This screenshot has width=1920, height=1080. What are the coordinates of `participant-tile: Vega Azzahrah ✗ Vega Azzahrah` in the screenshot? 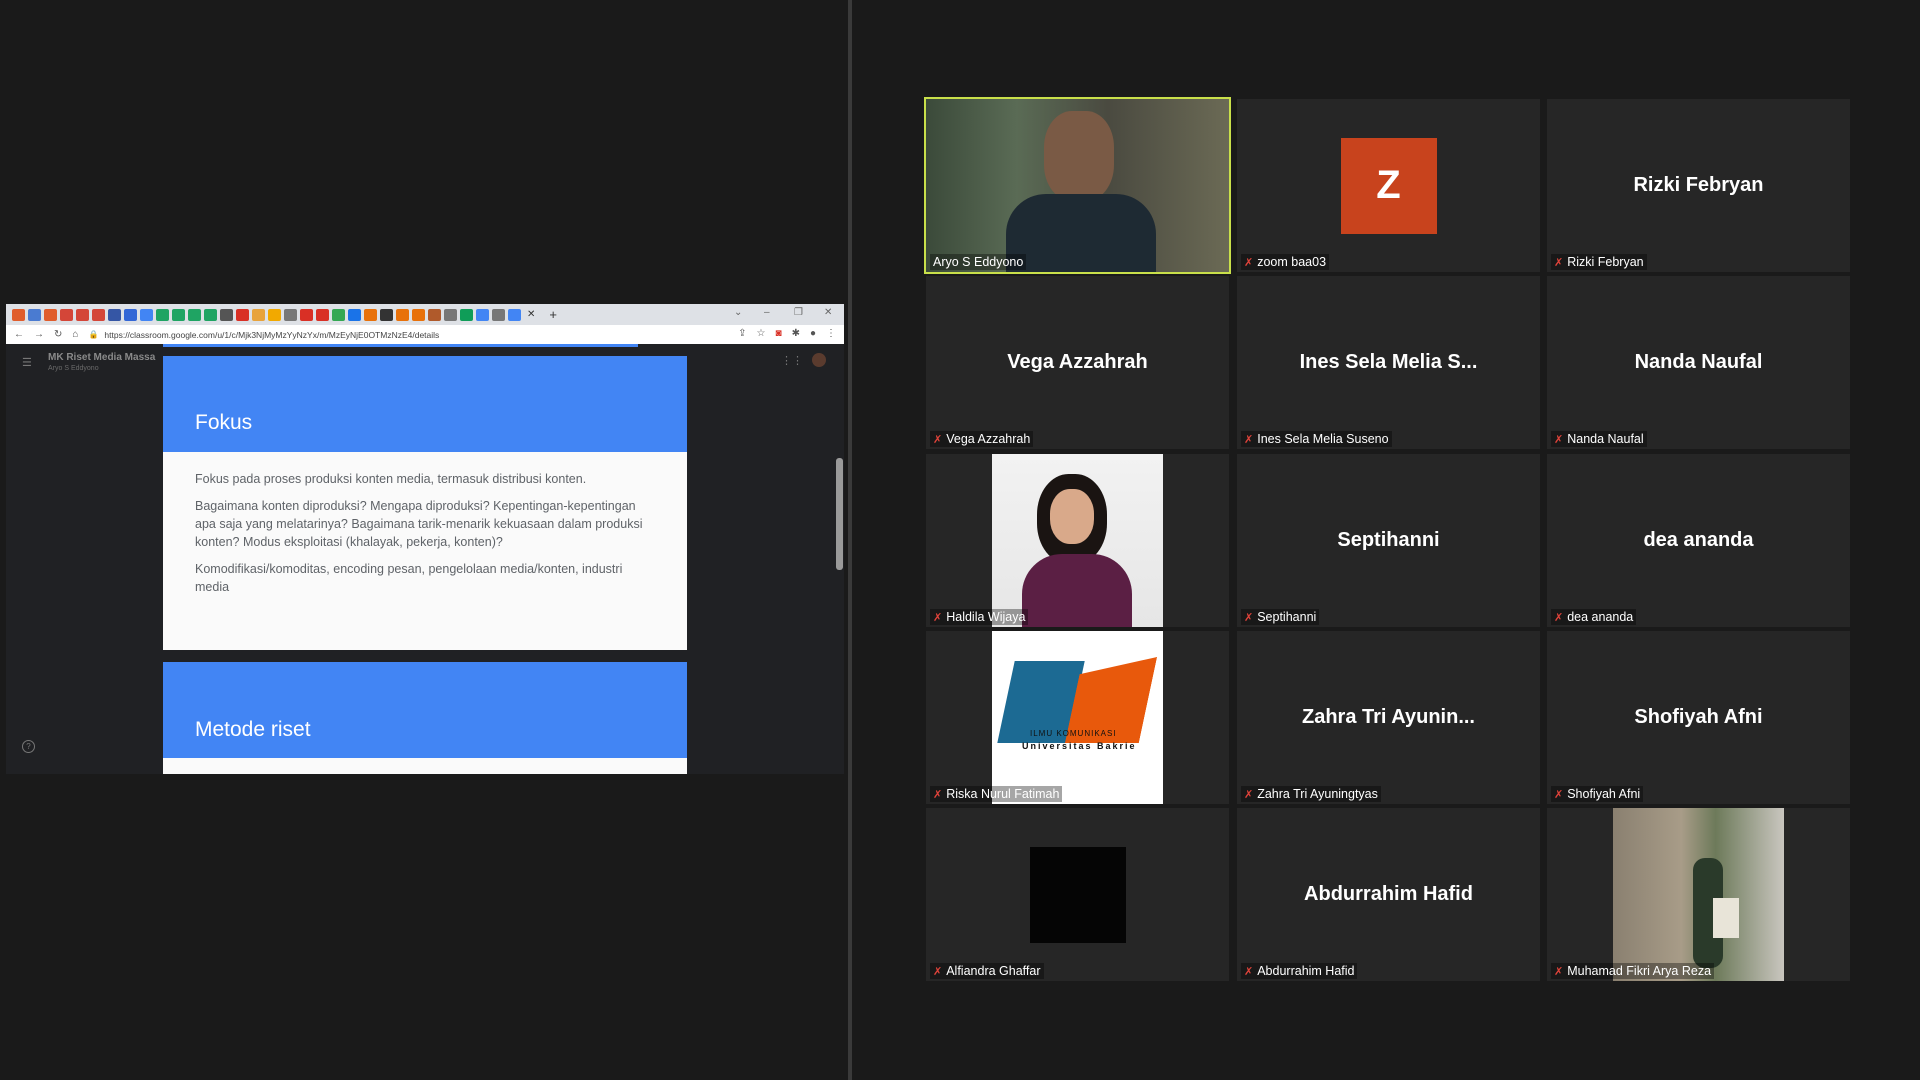 It's located at (1077, 362).